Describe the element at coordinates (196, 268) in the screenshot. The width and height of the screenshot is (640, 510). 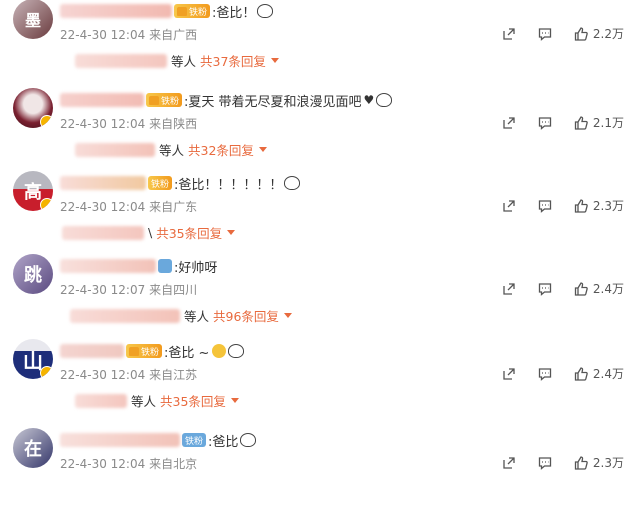
I see `comment-text: :好帅呀` at that location.